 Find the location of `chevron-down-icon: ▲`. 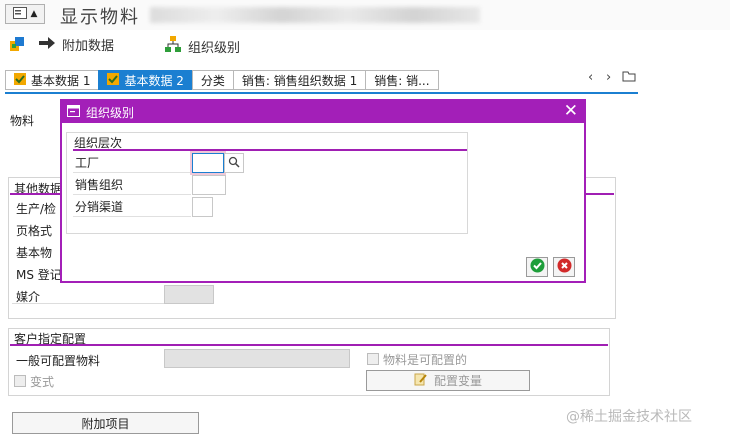

chevron-down-icon: ▲ is located at coordinates (34, 14).